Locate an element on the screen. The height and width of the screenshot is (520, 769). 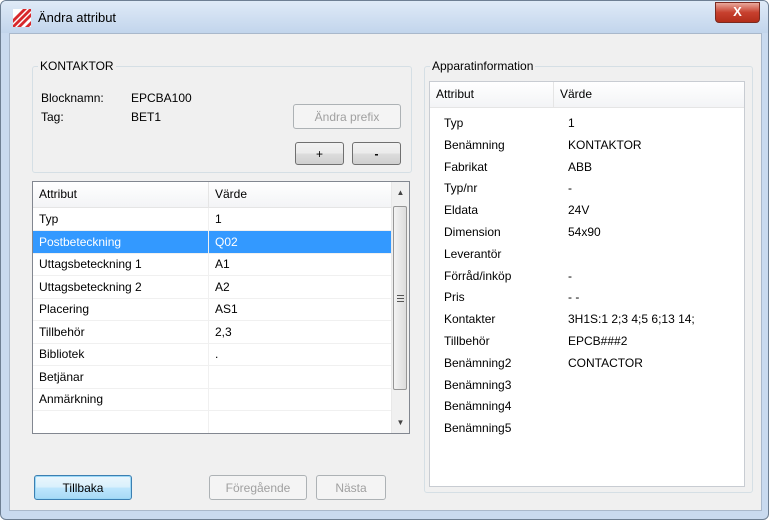
table-row: Bibliotek. is located at coordinates (212, 354).